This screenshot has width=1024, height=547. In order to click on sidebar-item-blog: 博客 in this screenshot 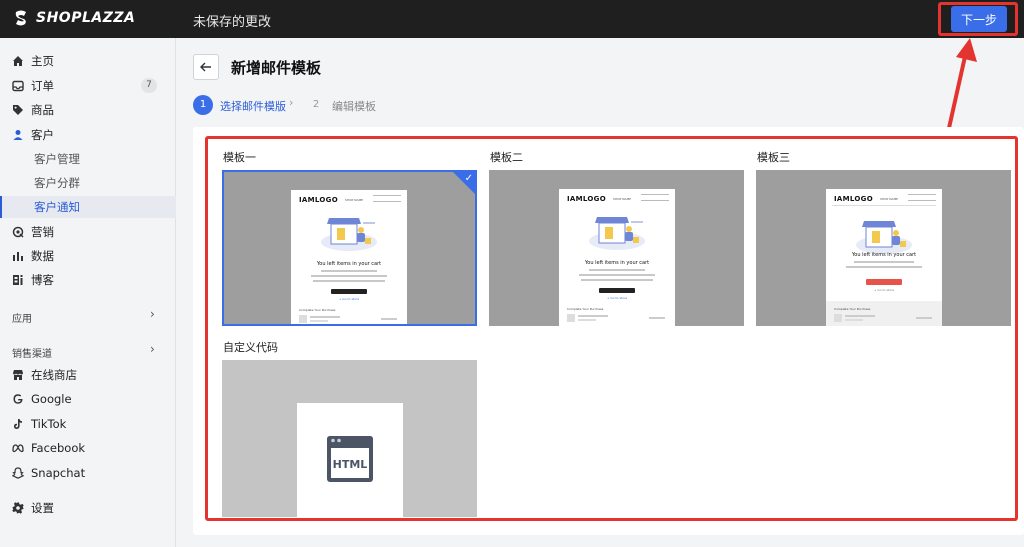, I will do `click(88, 280)`.